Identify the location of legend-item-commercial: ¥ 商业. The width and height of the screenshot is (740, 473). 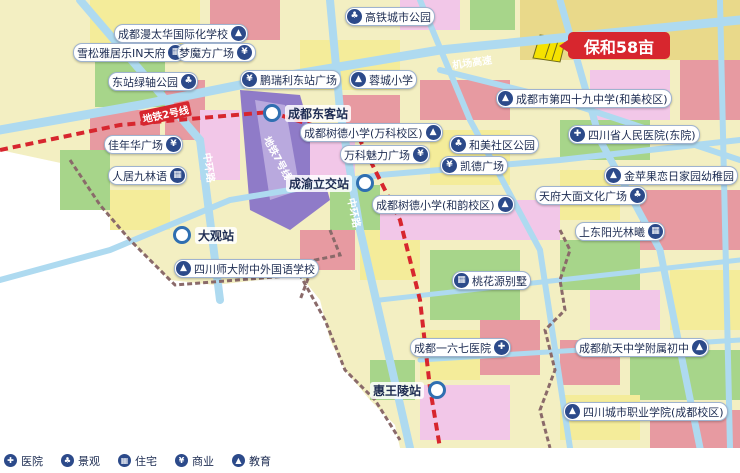
(194, 461).